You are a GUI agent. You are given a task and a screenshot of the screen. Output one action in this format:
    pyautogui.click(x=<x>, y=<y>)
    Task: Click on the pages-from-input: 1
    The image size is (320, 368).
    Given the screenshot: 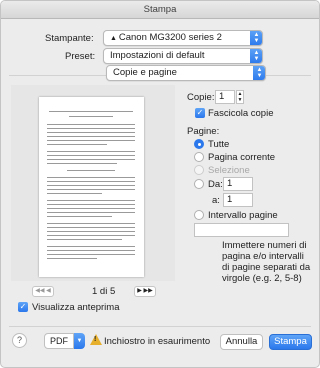 What is the action you would take?
    pyautogui.click(x=238, y=184)
    